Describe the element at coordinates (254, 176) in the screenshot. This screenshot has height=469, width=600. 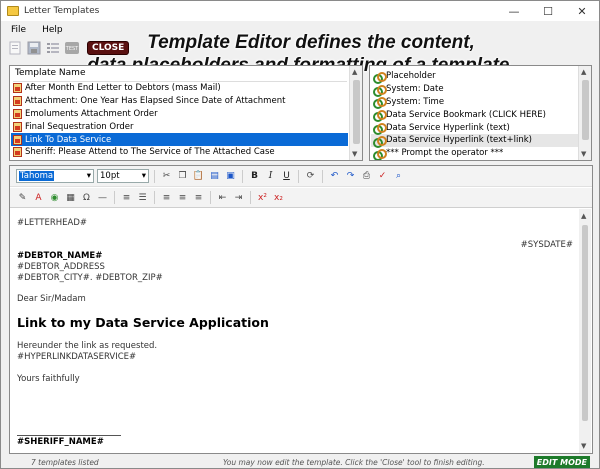
I see `bold-button: B` at that location.